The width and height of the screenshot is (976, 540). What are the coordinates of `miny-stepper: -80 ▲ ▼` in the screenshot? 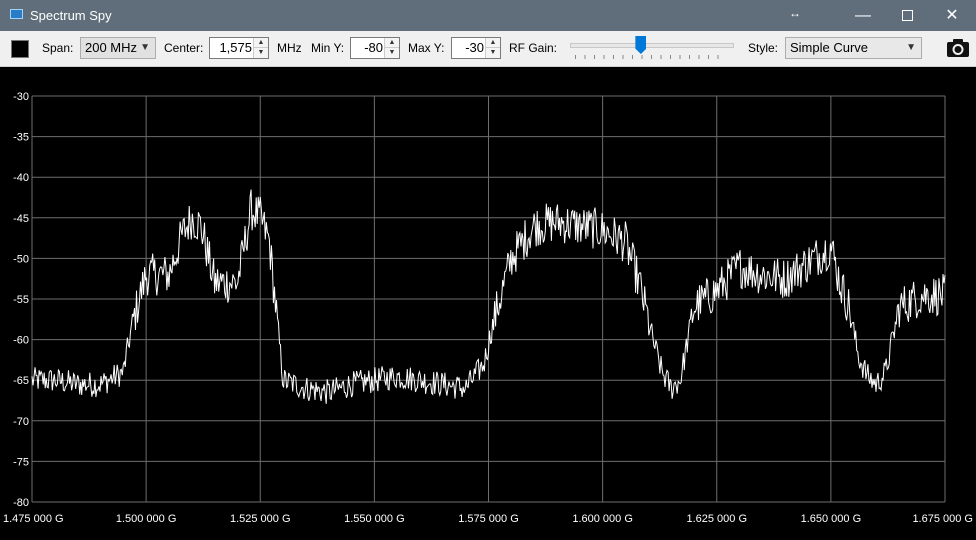 It's located at (375, 48).